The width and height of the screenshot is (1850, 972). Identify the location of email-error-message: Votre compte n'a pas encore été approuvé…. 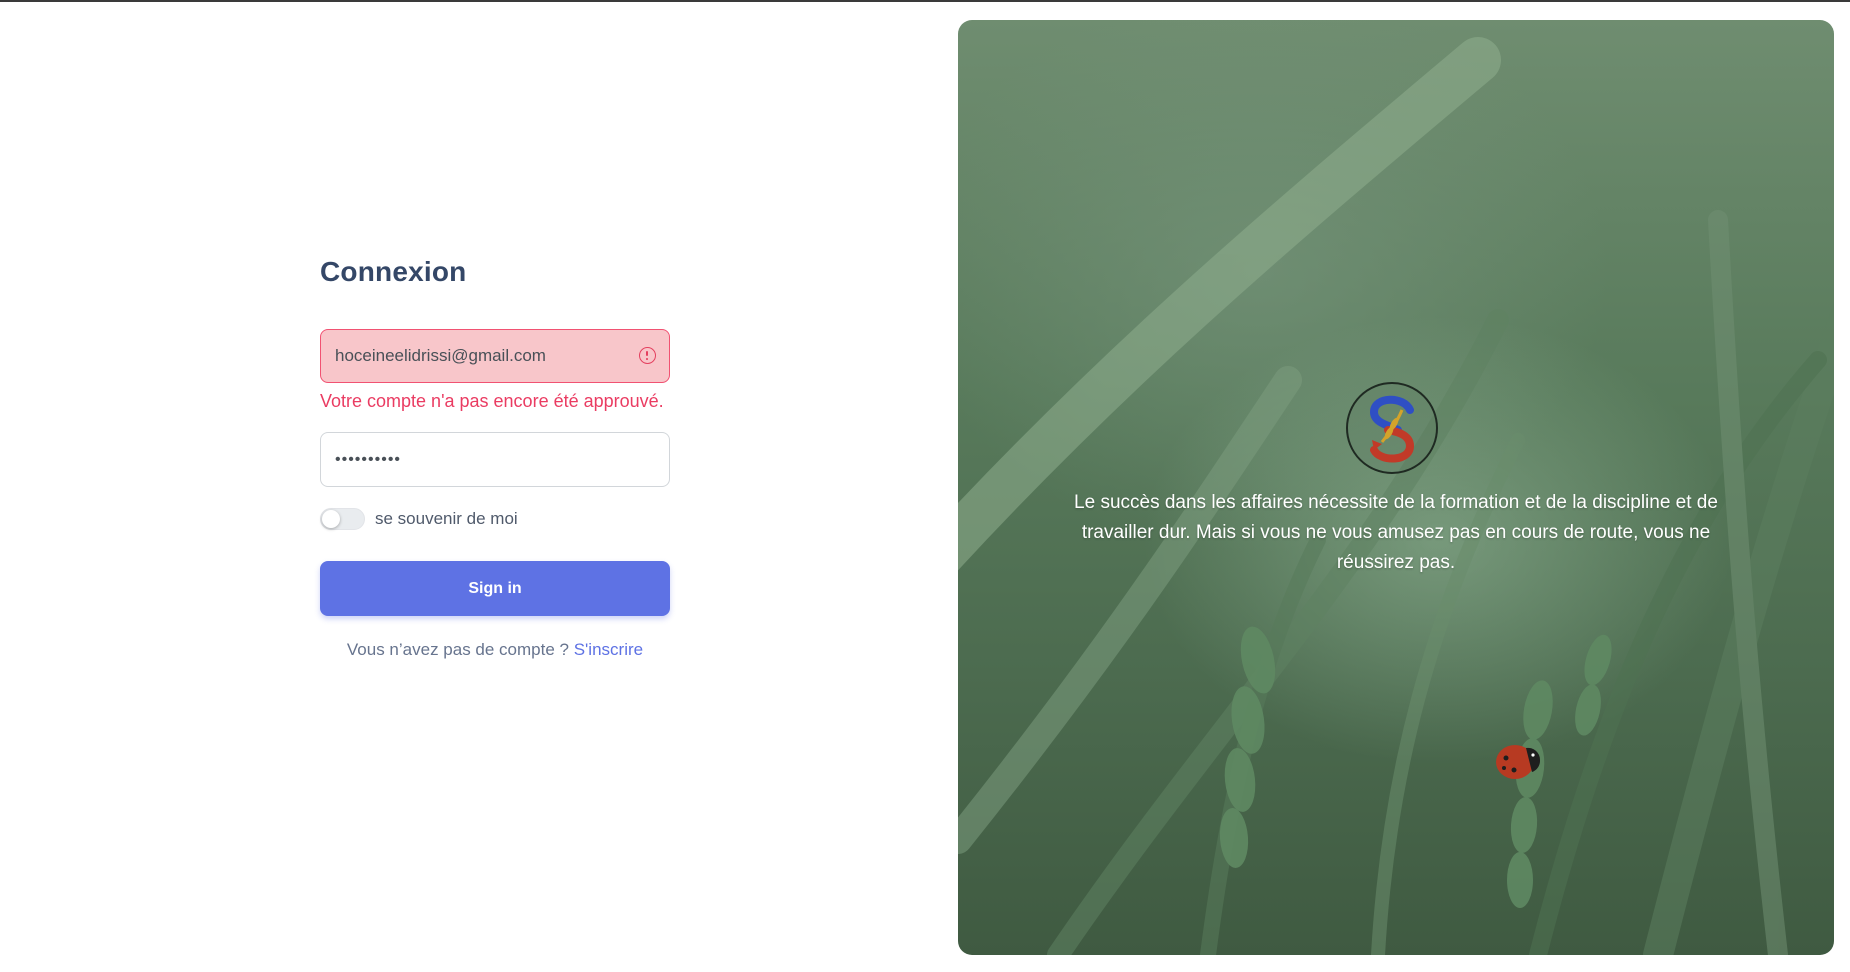
(492, 401).